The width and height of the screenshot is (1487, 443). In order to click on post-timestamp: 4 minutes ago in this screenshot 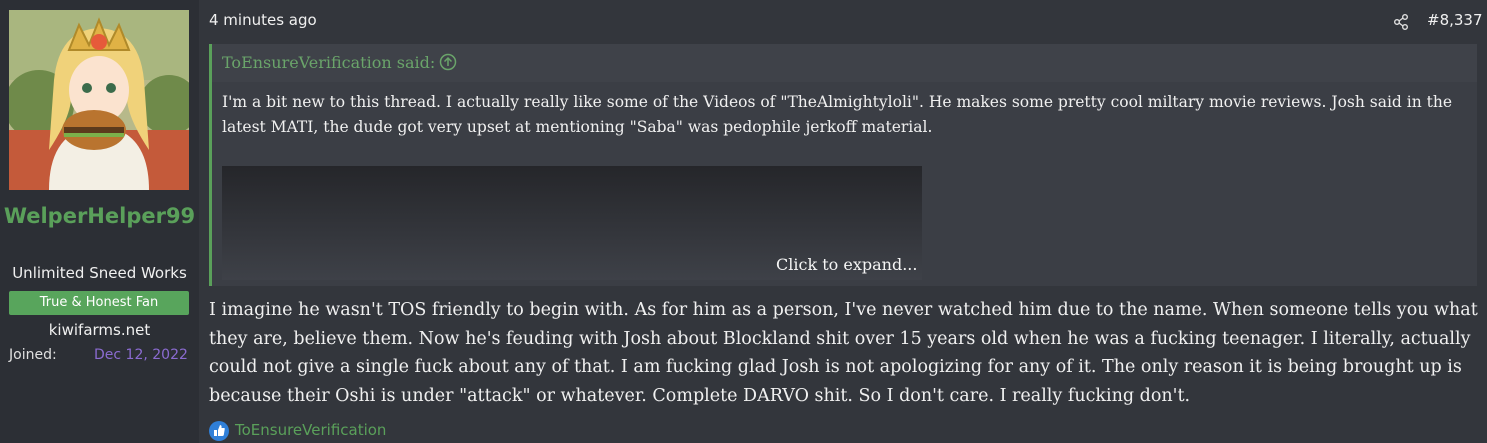, I will do `click(263, 20)`.